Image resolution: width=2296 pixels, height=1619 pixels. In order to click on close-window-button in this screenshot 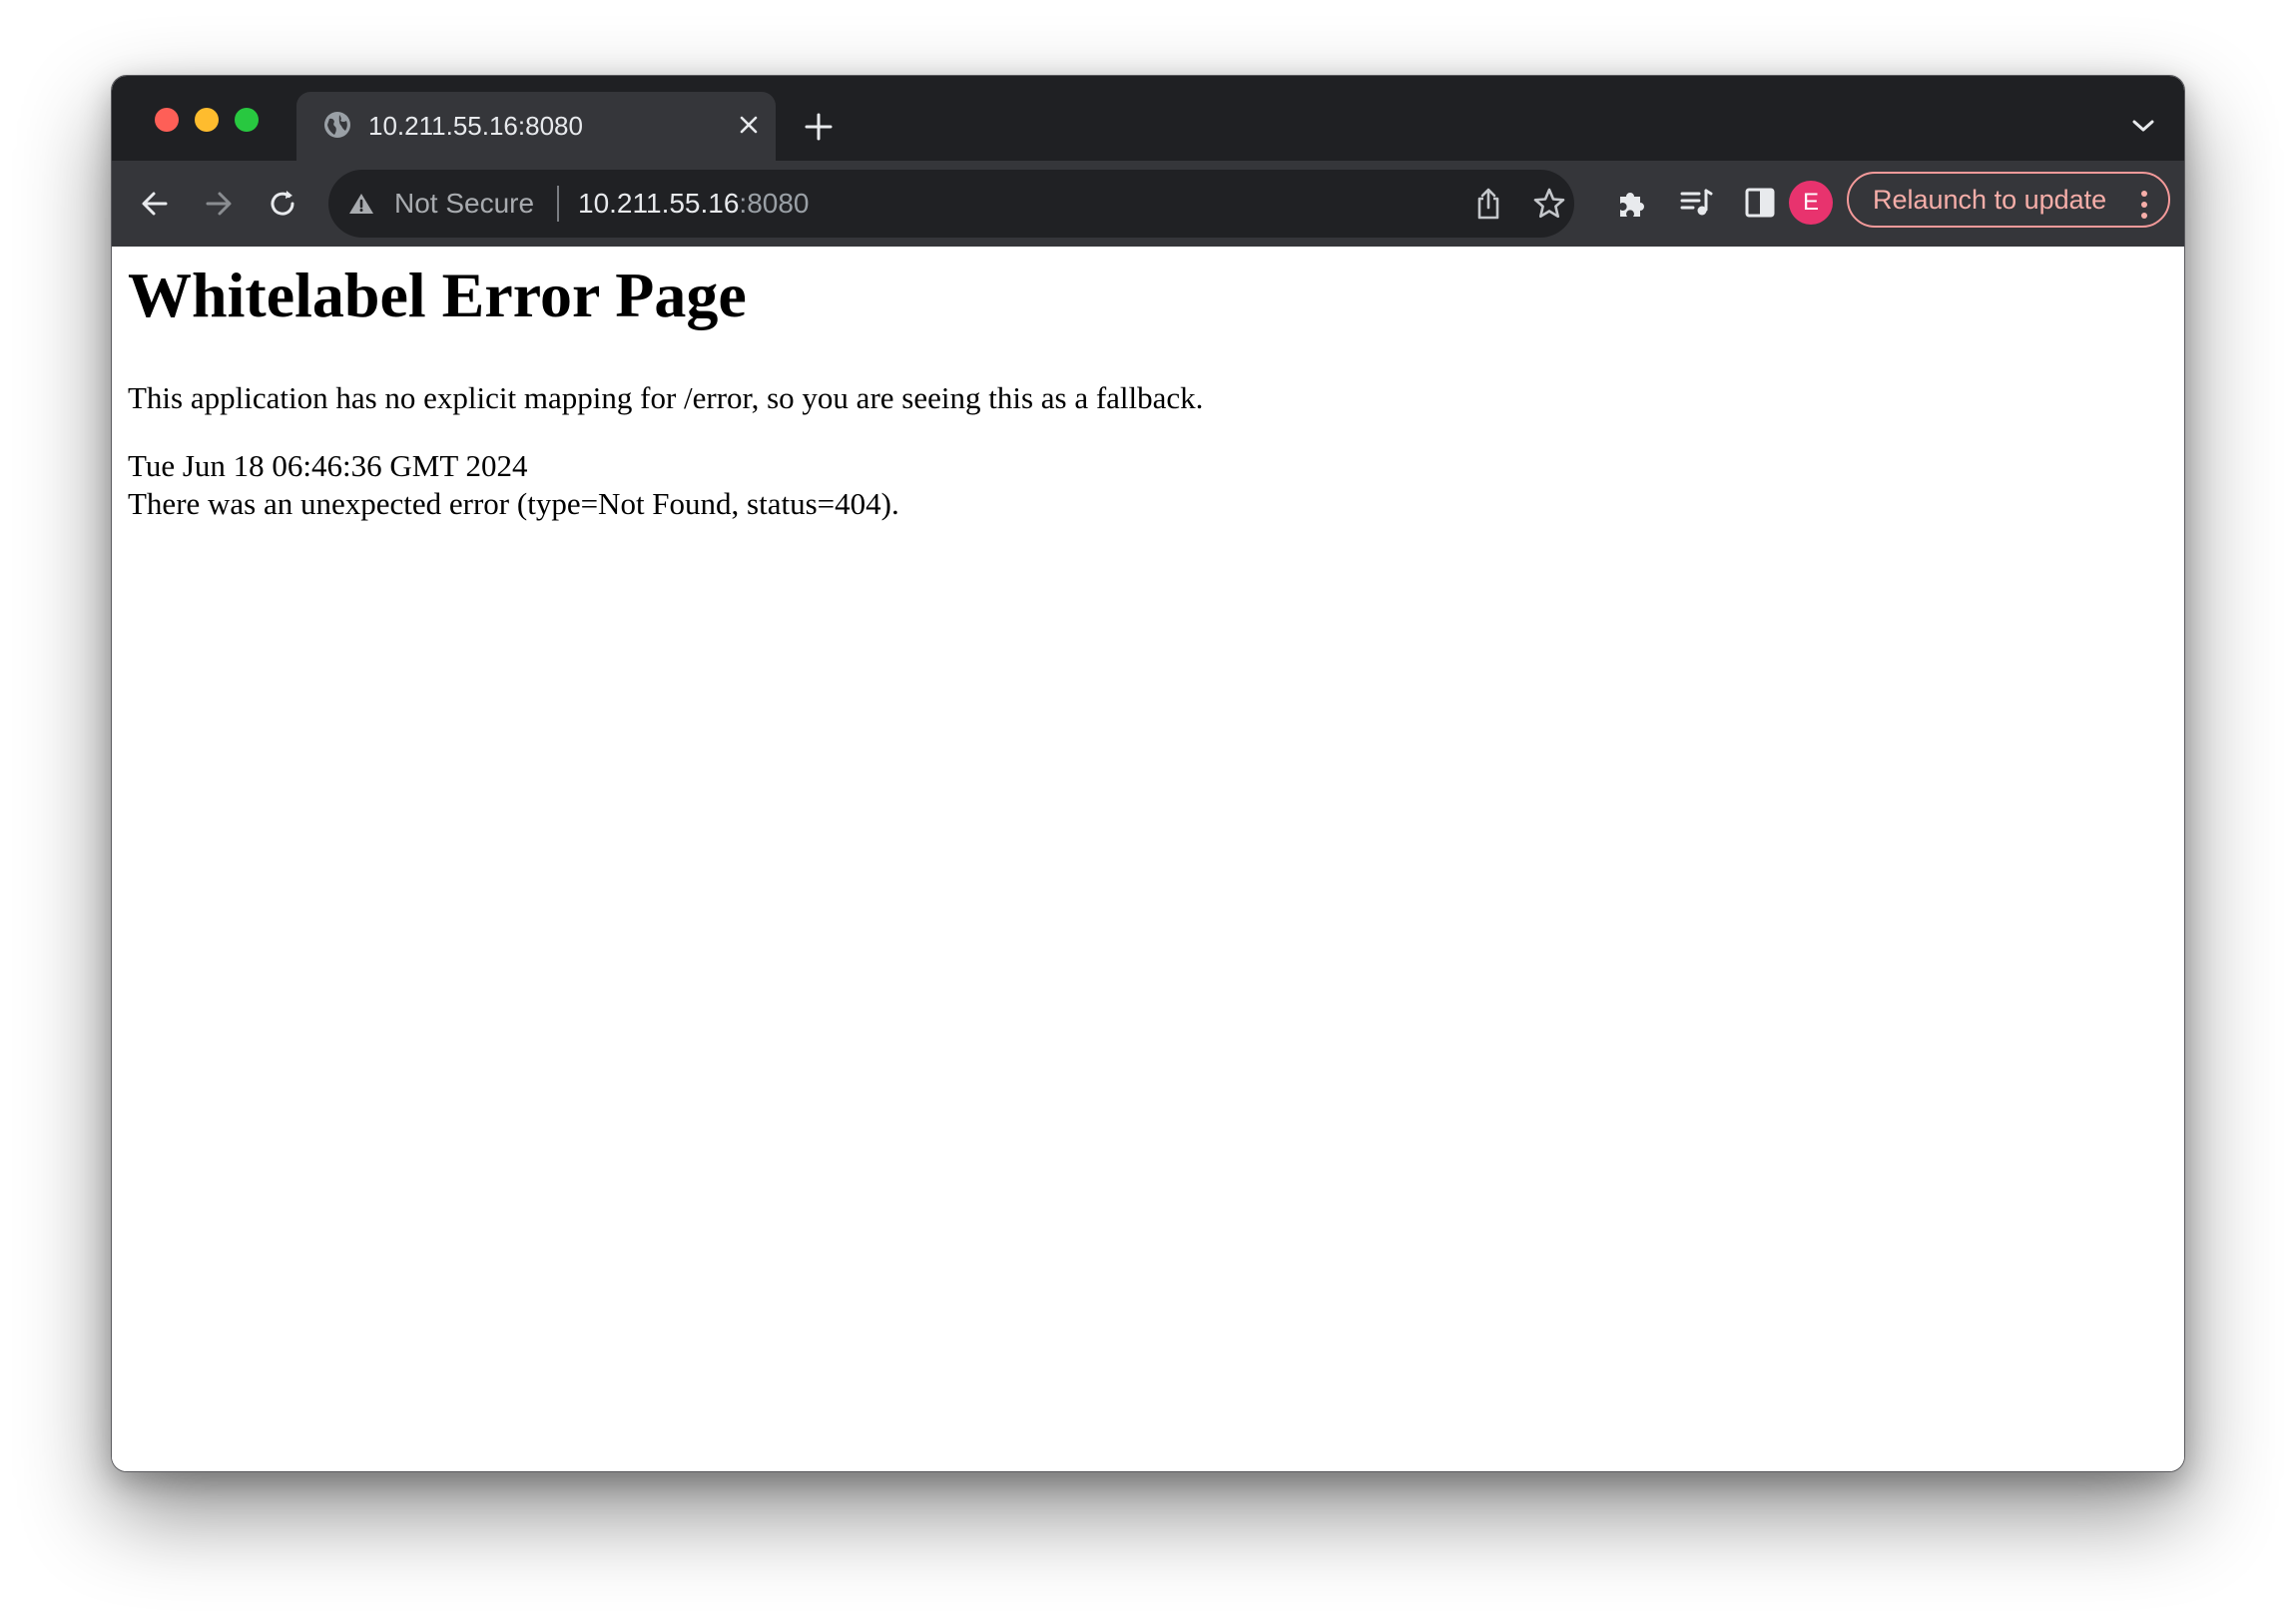, I will do `click(167, 120)`.